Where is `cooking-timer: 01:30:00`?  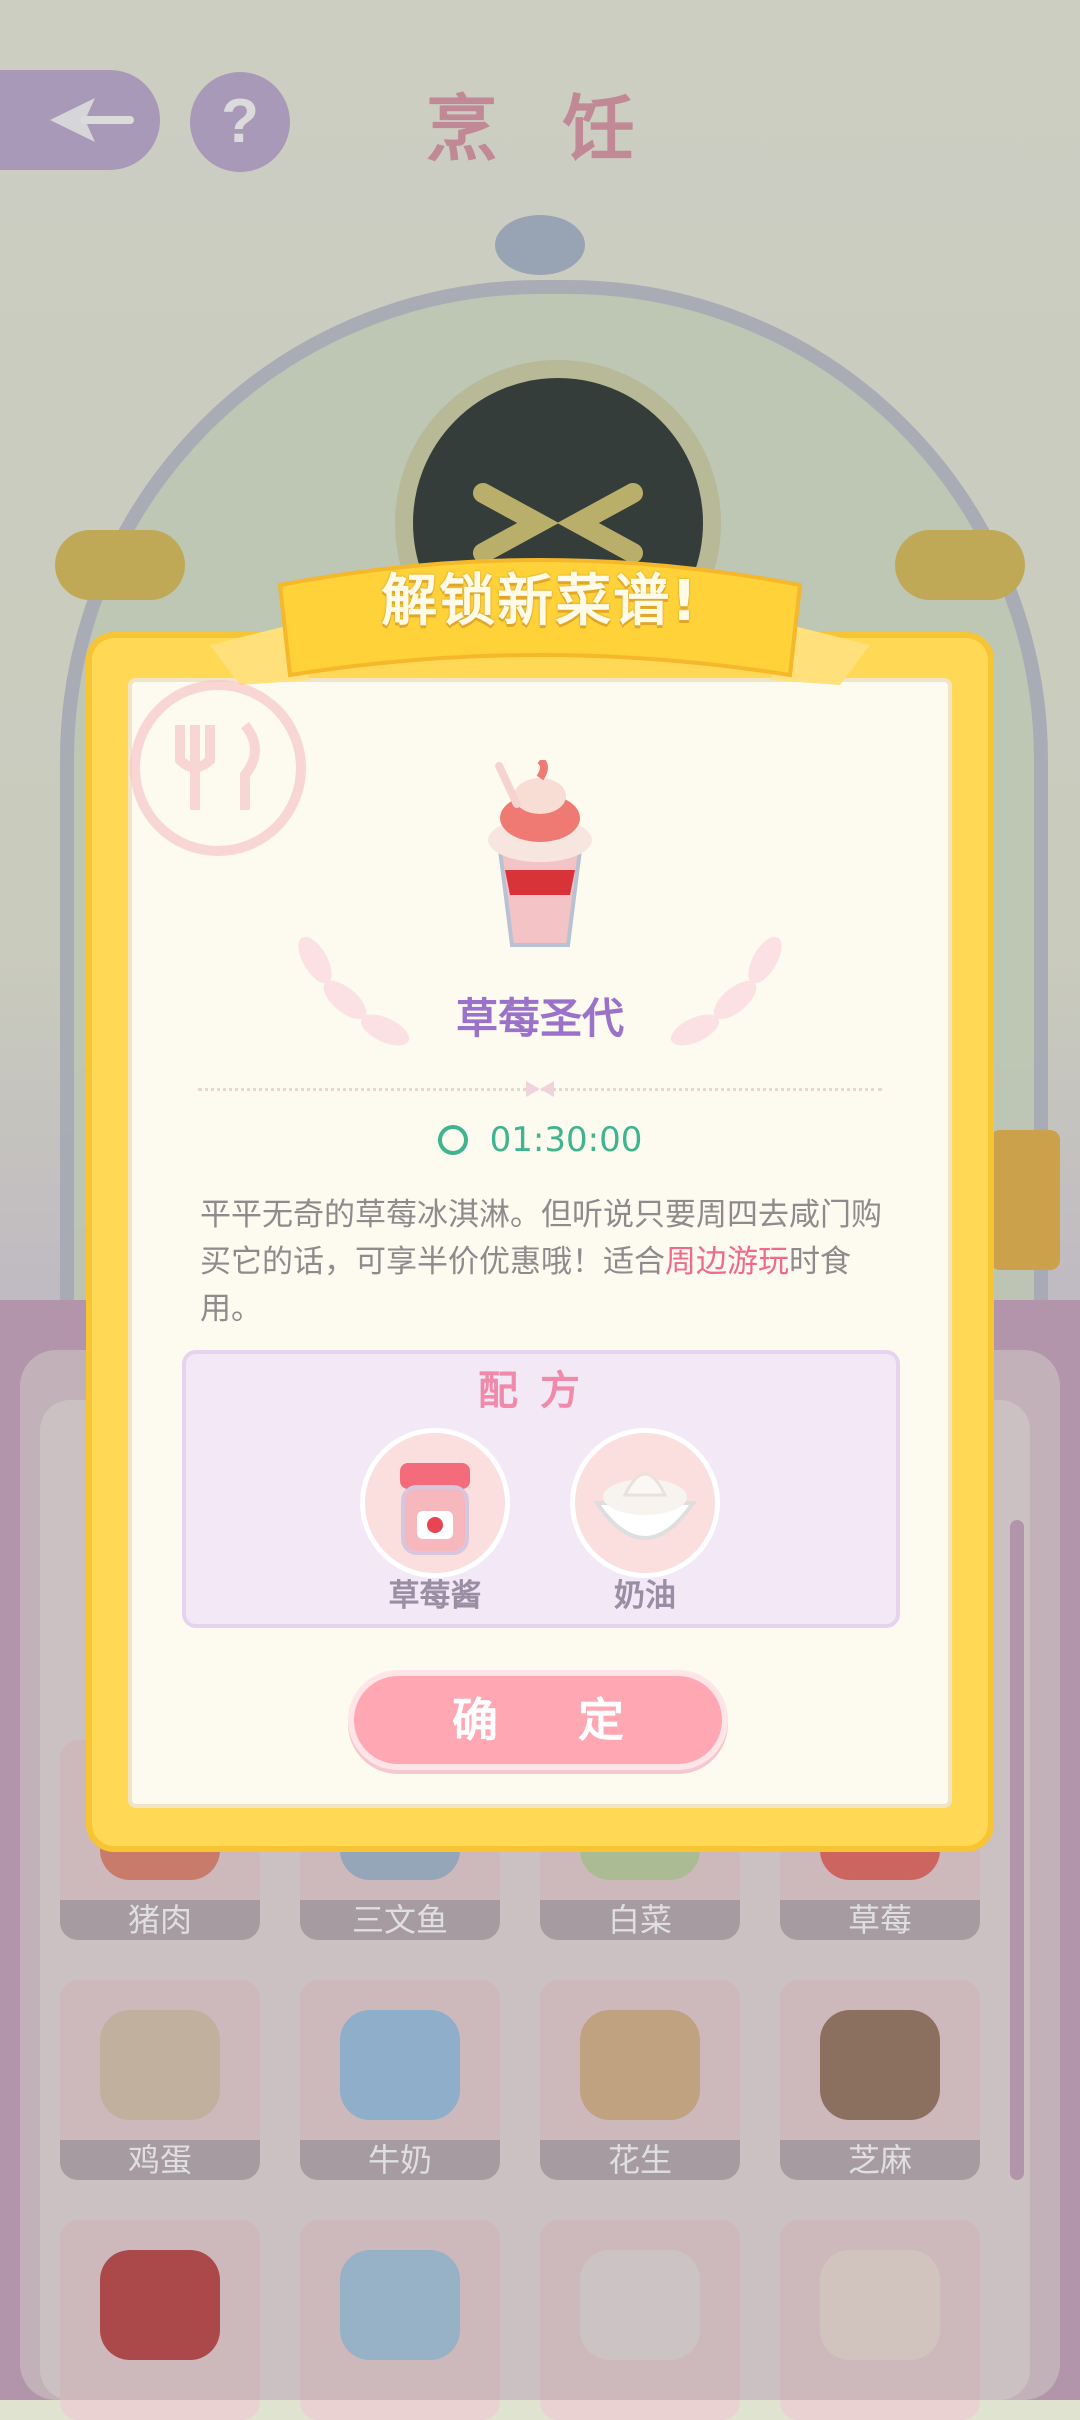 cooking-timer: 01:30:00 is located at coordinates (540, 1140).